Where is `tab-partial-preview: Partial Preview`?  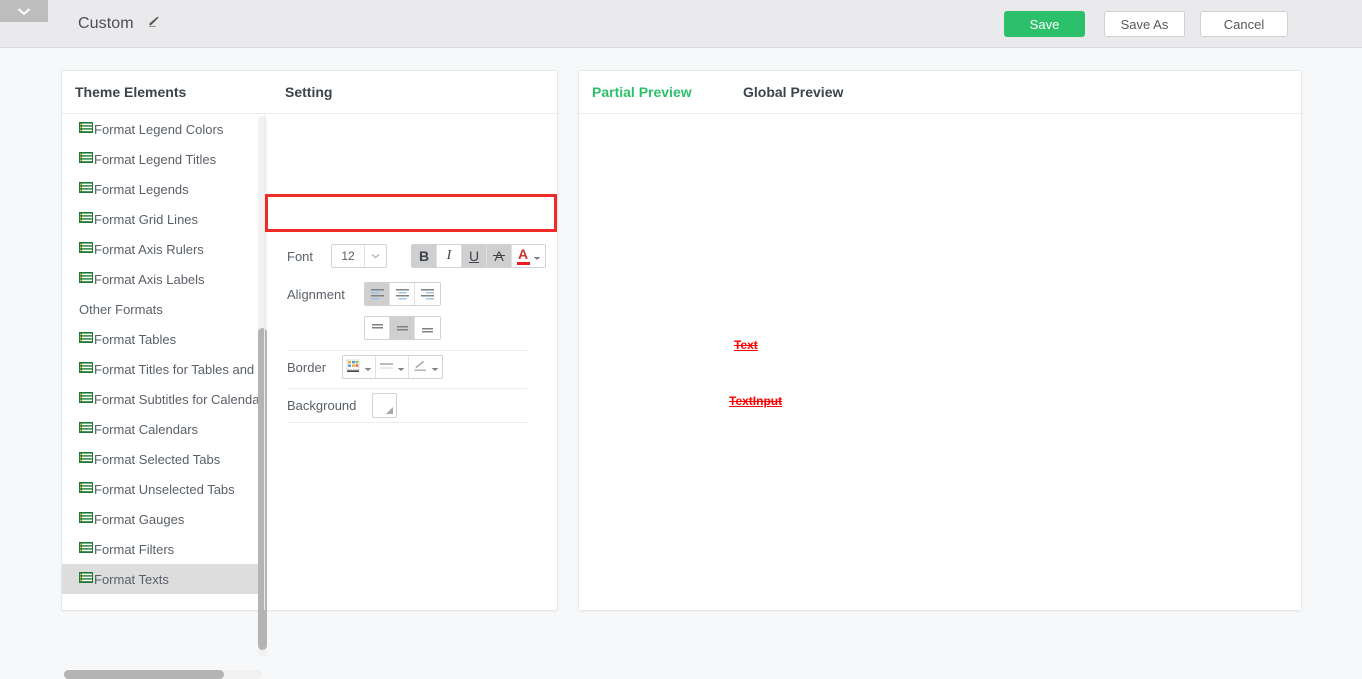
tab-partial-preview: Partial Preview is located at coordinates (642, 92).